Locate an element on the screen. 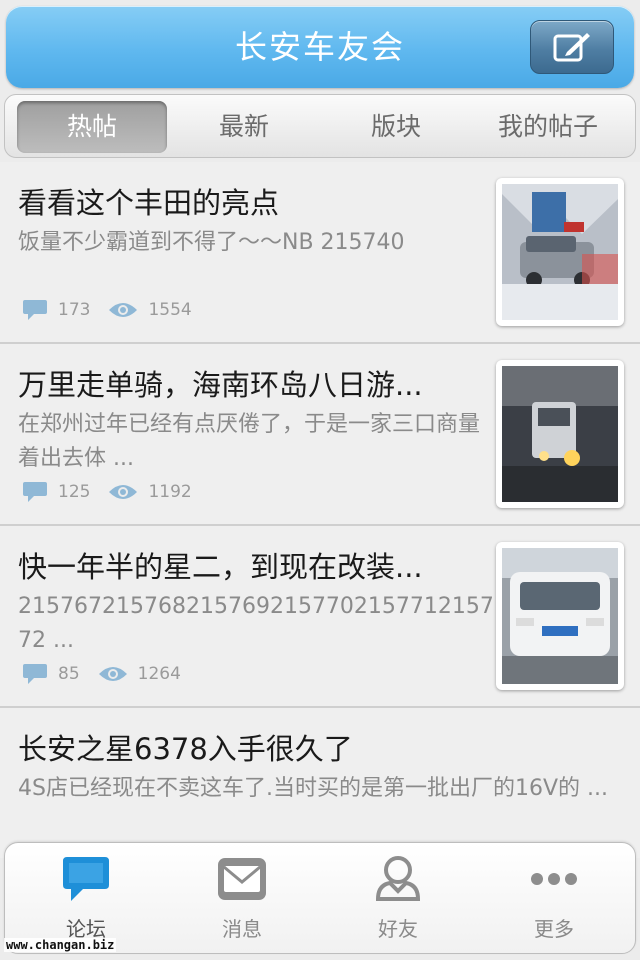 The image size is (640, 960). navigation-bar: 长安车友会 is located at coordinates (320, 47).